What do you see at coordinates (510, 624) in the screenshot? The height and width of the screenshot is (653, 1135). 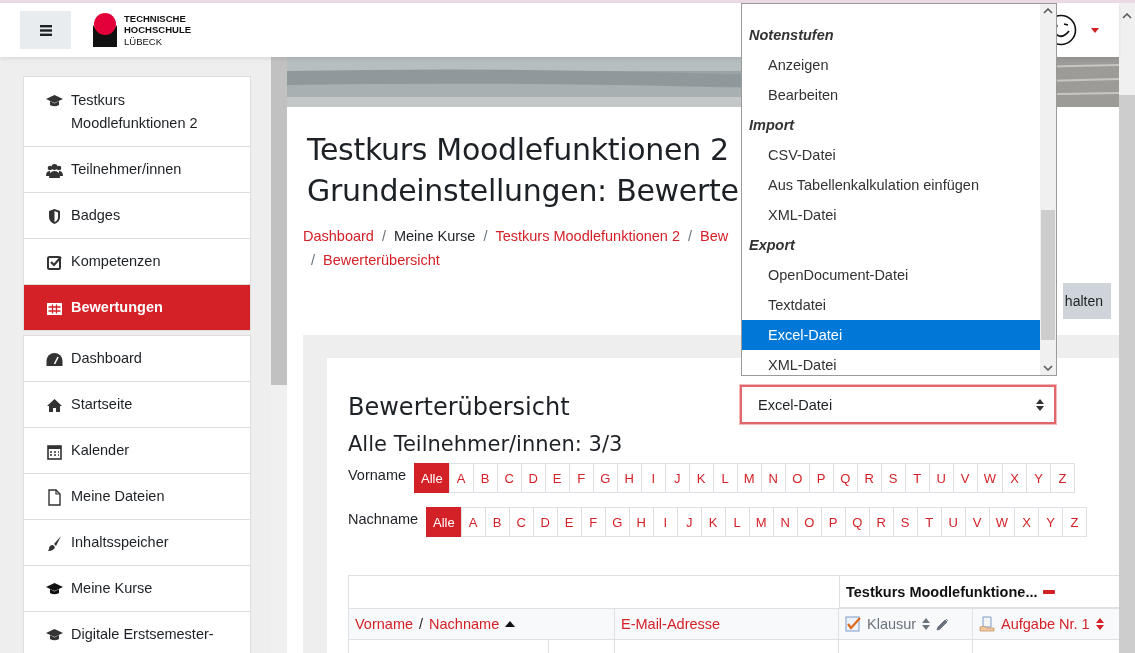 I see `sort-ascending-icon` at bounding box center [510, 624].